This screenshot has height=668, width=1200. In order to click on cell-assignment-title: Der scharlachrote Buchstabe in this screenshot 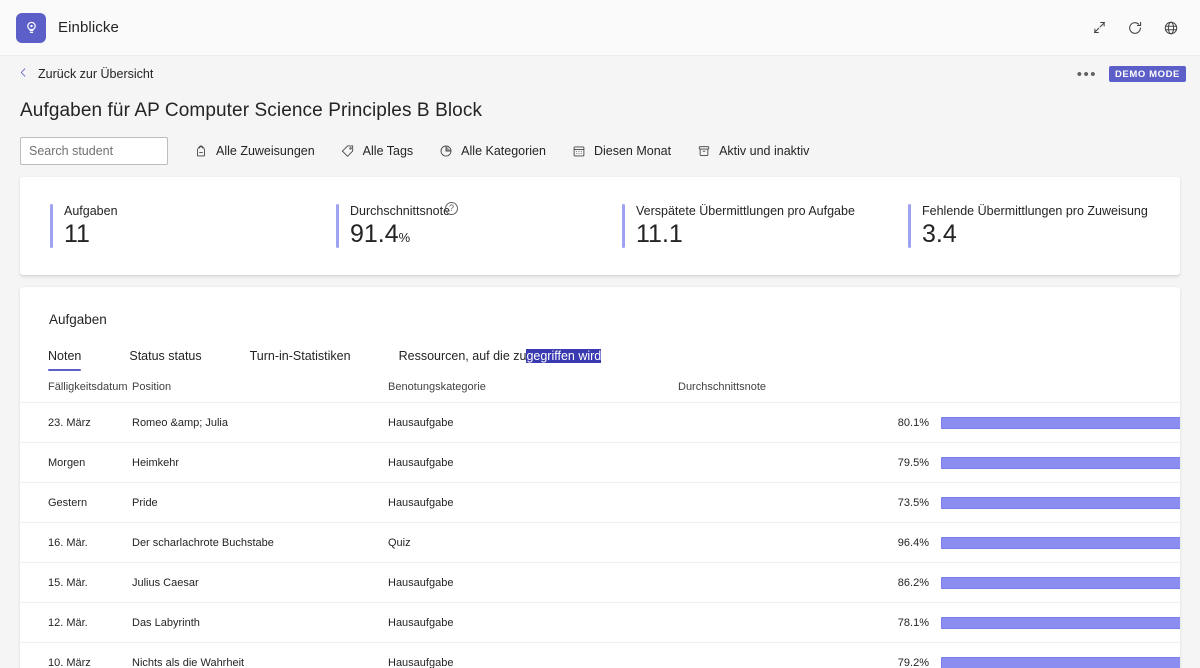, I will do `click(260, 542)`.